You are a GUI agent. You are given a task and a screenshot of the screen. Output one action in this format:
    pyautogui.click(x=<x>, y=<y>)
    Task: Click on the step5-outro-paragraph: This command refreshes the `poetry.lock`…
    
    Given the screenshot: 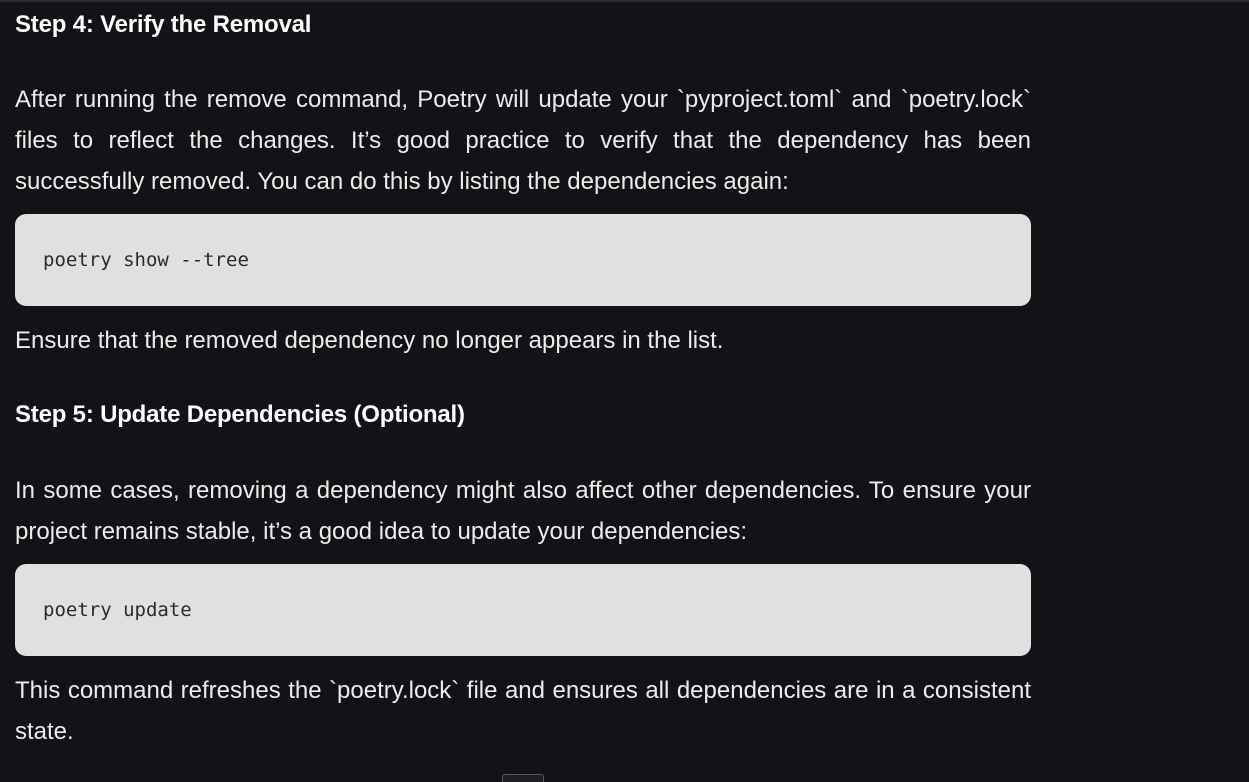 What is the action you would take?
    pyautogui.click(x=523, y=711)
    